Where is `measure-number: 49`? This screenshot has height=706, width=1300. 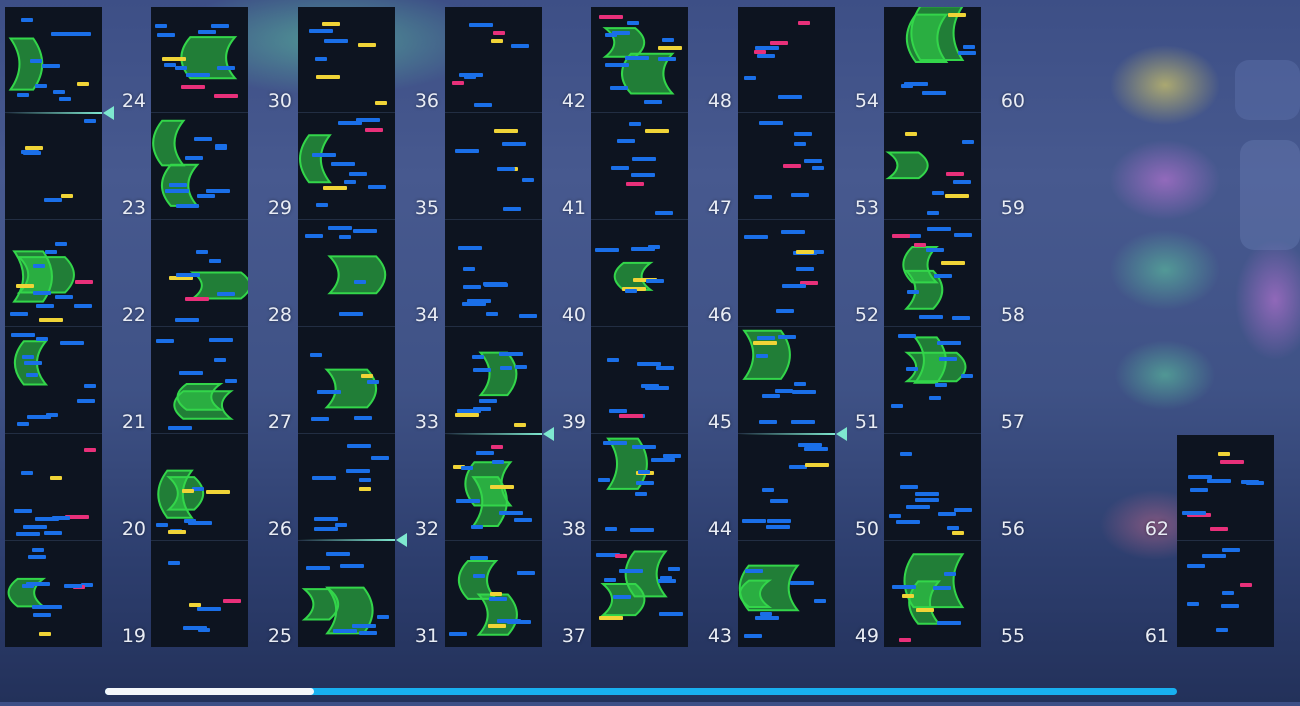 measure-number: 49 is located at coordinates (866, 636).